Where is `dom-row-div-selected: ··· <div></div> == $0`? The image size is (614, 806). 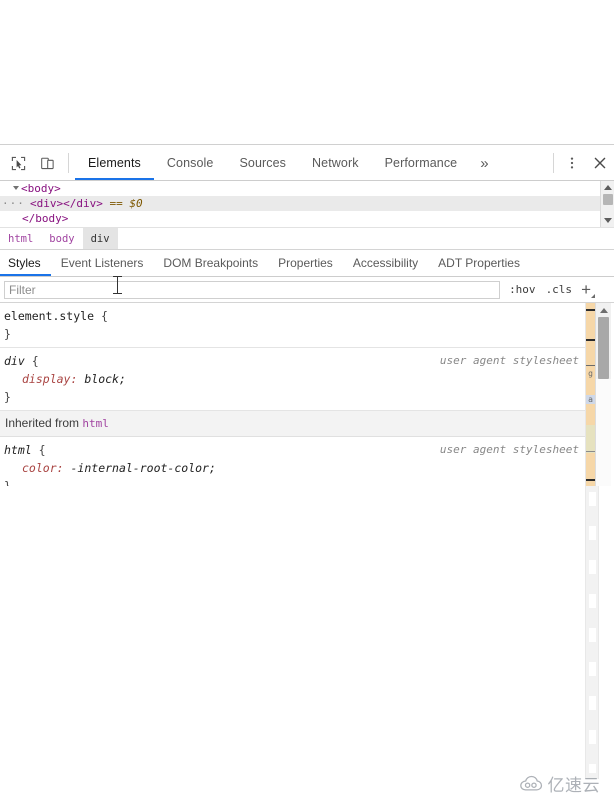 dom-row-div-selected: ··· <div></div> == $0 is located at coordinates (307, 203).